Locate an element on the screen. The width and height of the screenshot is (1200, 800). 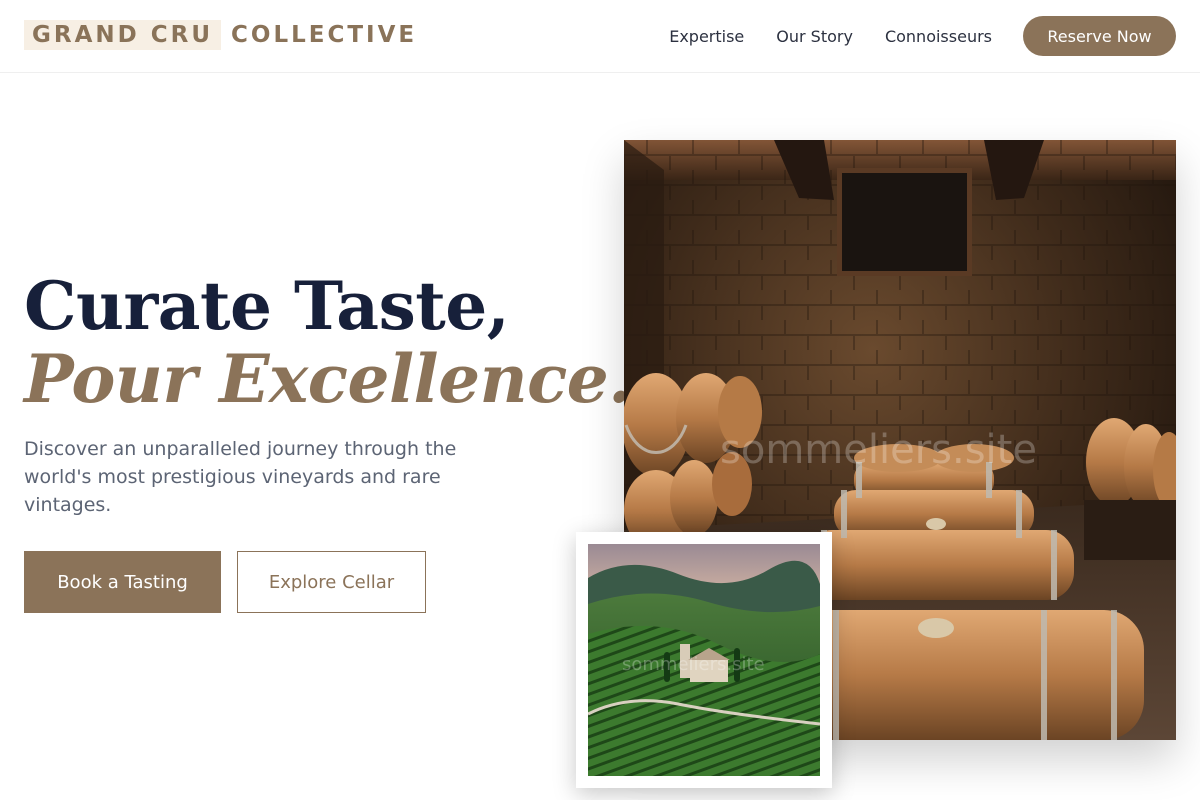
explore-cellar-button: Explore Cellar is located at coordinates (331, 582).